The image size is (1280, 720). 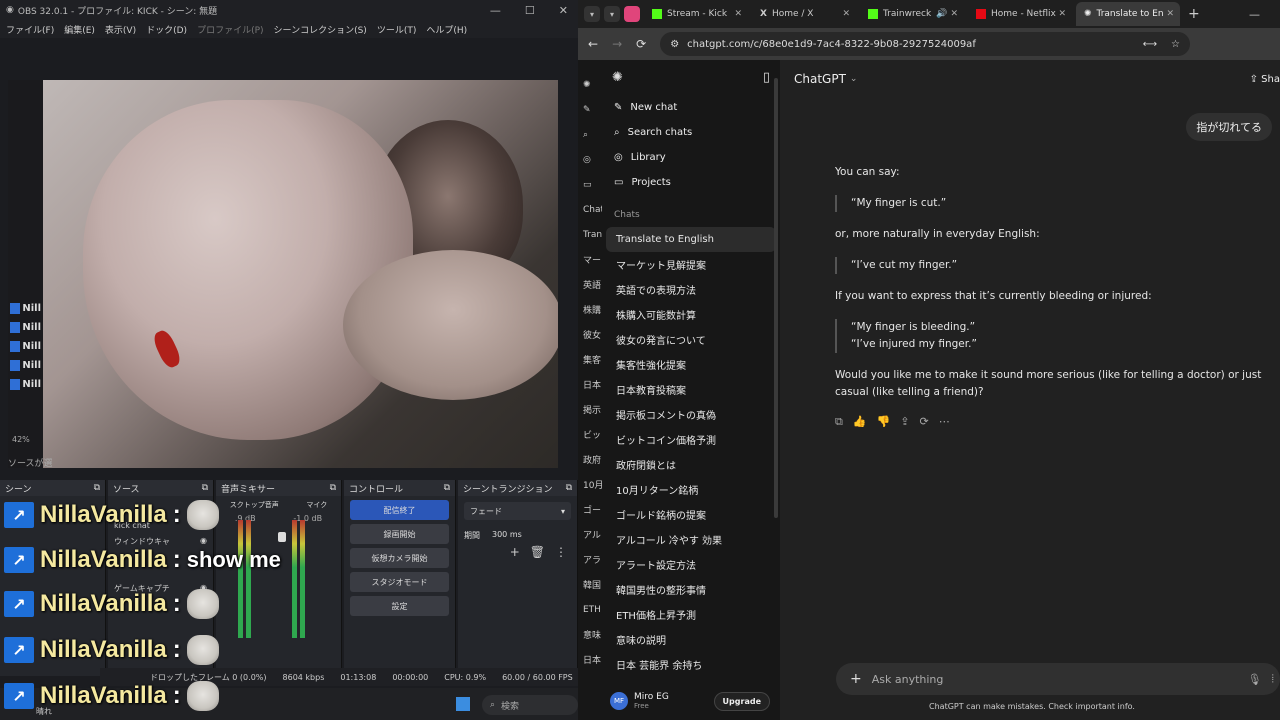 What do you see at coordinates (944, 421) in the screenshot?
I see `more-icon: ⋯` at bounding box center [944, 421].